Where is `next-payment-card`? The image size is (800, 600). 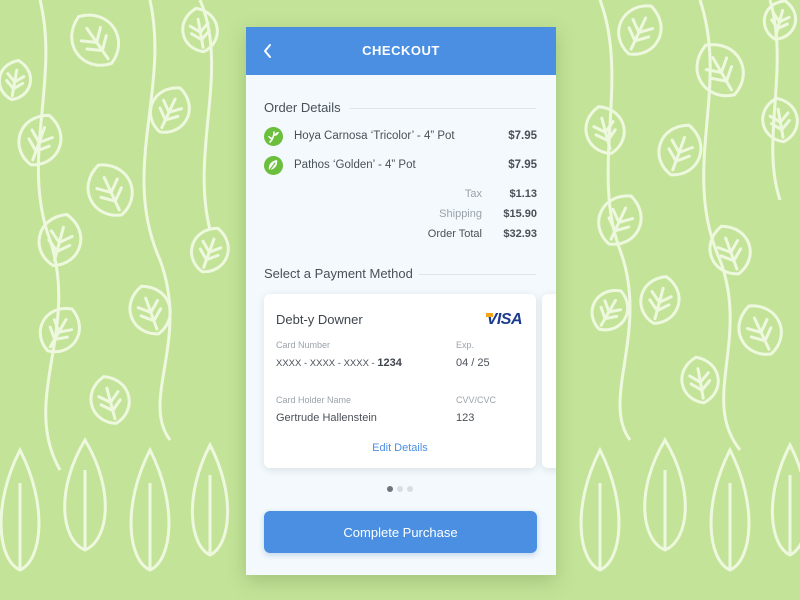
next-payment-card is located at coordinates (549, 381).